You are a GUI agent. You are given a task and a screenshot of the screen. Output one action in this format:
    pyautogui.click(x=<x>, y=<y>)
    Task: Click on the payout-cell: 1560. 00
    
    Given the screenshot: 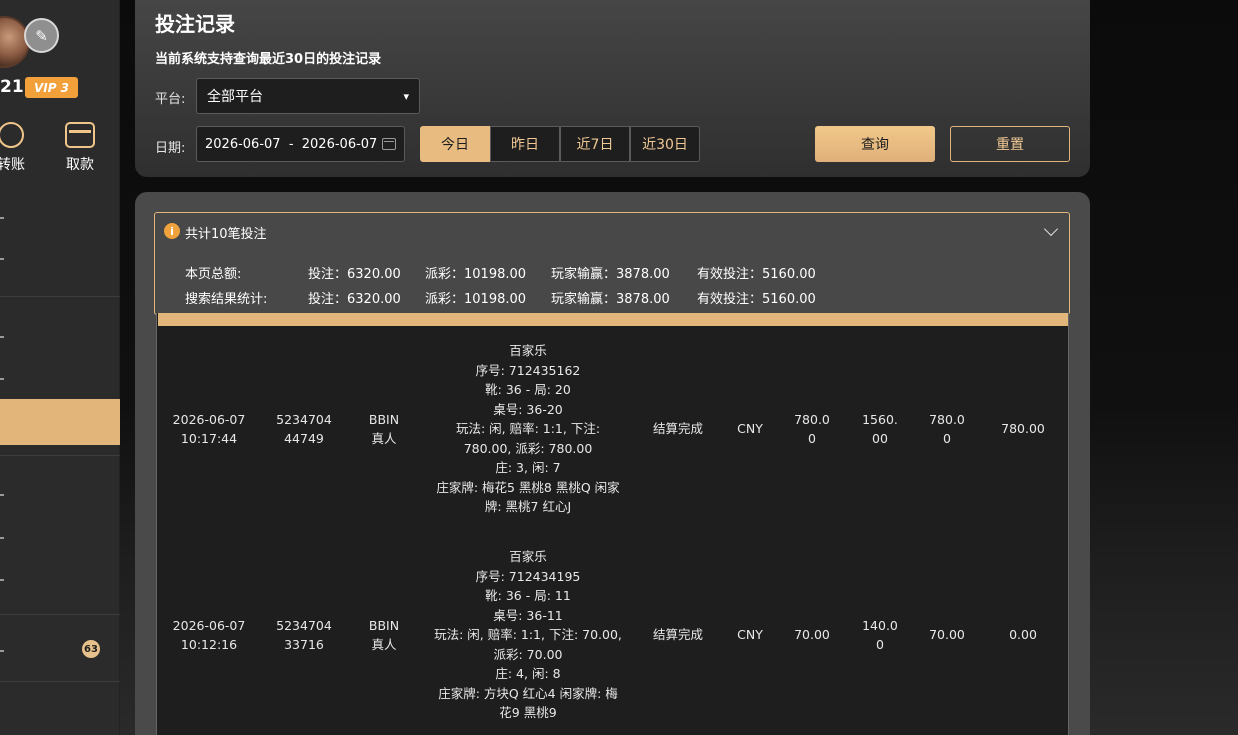 What is the action you would take?
    pyautogui.click(x=880, y=429)
    